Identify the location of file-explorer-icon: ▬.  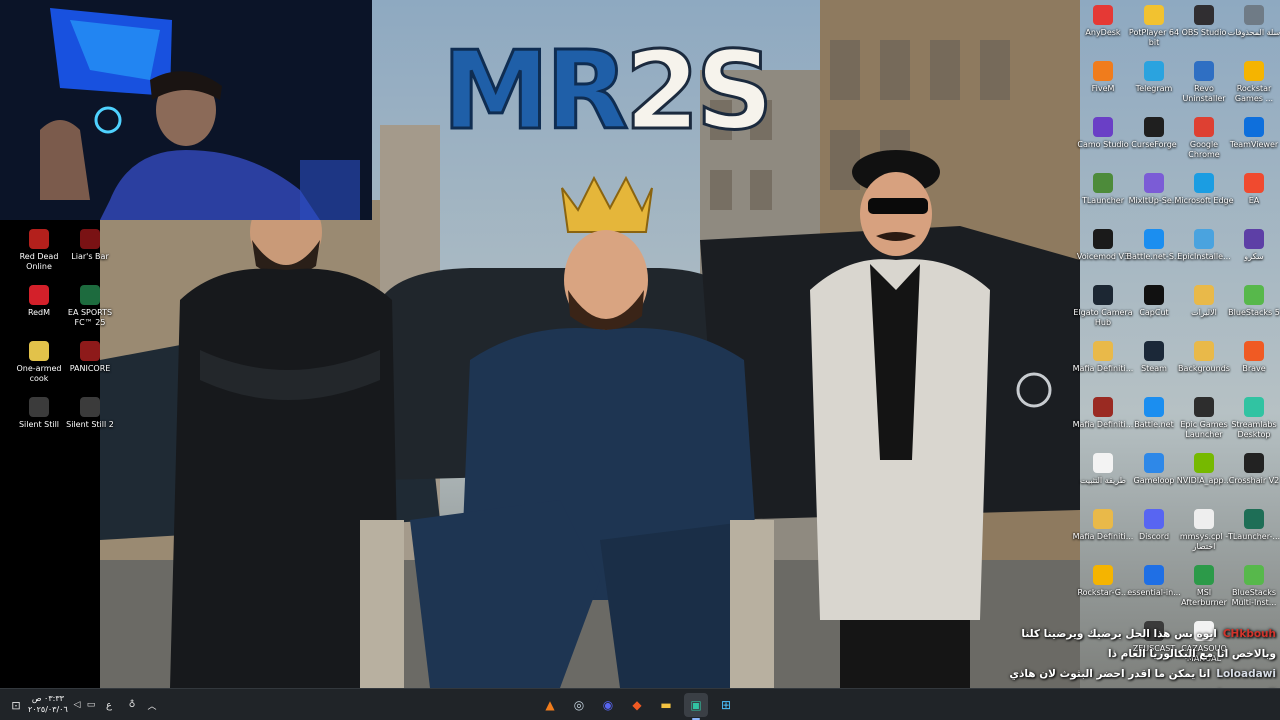
(666, 705).